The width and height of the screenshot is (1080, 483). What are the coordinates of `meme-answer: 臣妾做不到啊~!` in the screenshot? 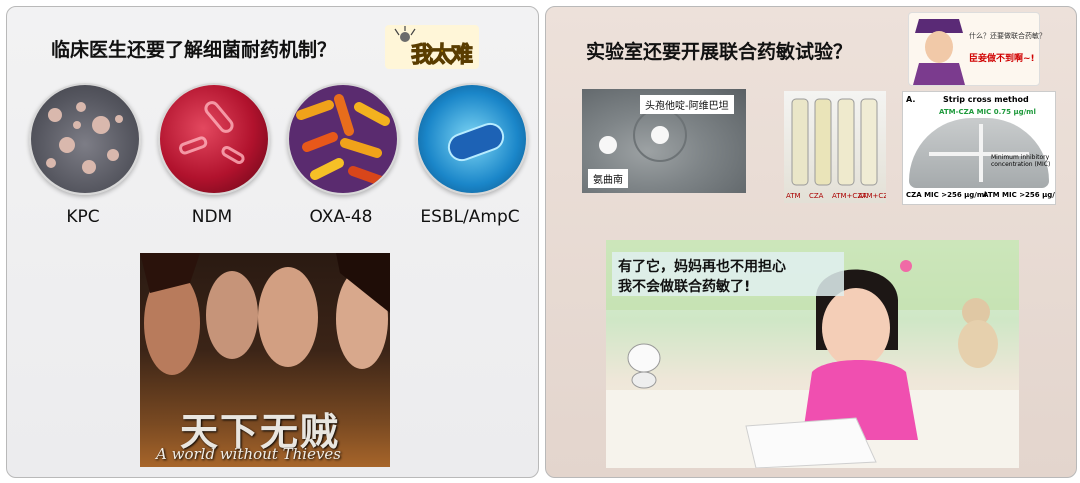 It's located at (1002, 59).